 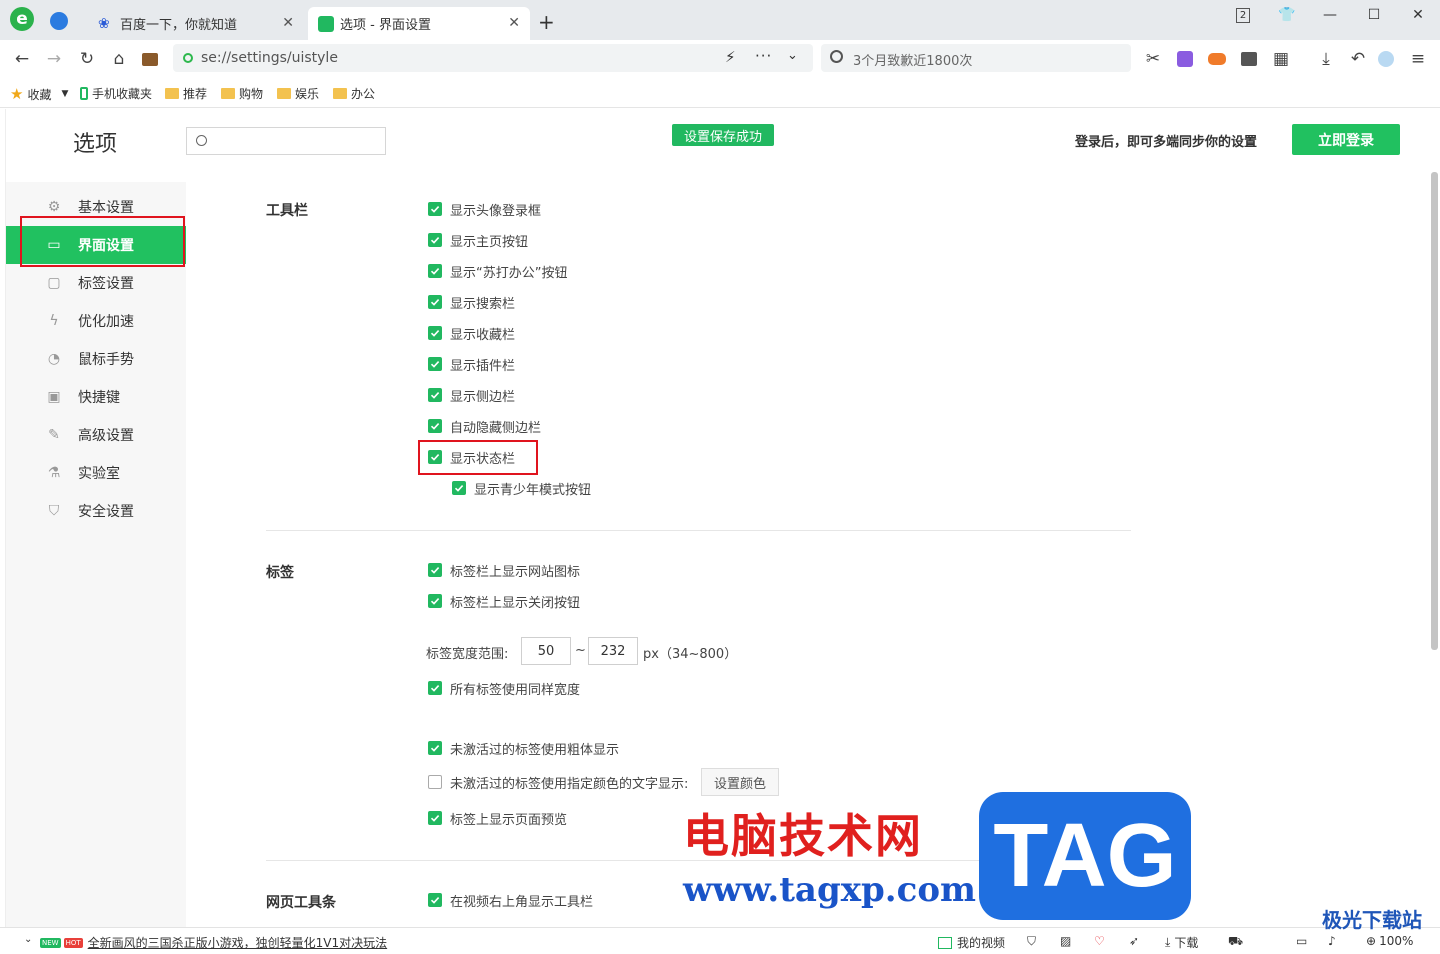 I want to click on briefcase-icon, so click(x=150, y=59).